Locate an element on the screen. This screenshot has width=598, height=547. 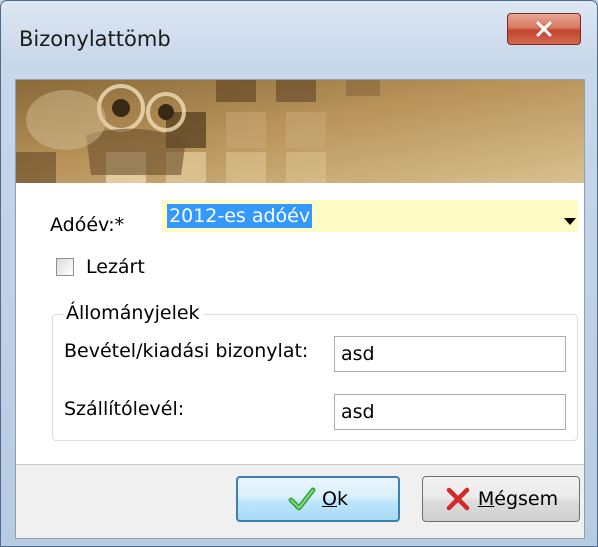
closed-checkbox is located at coordinates (65, 267).